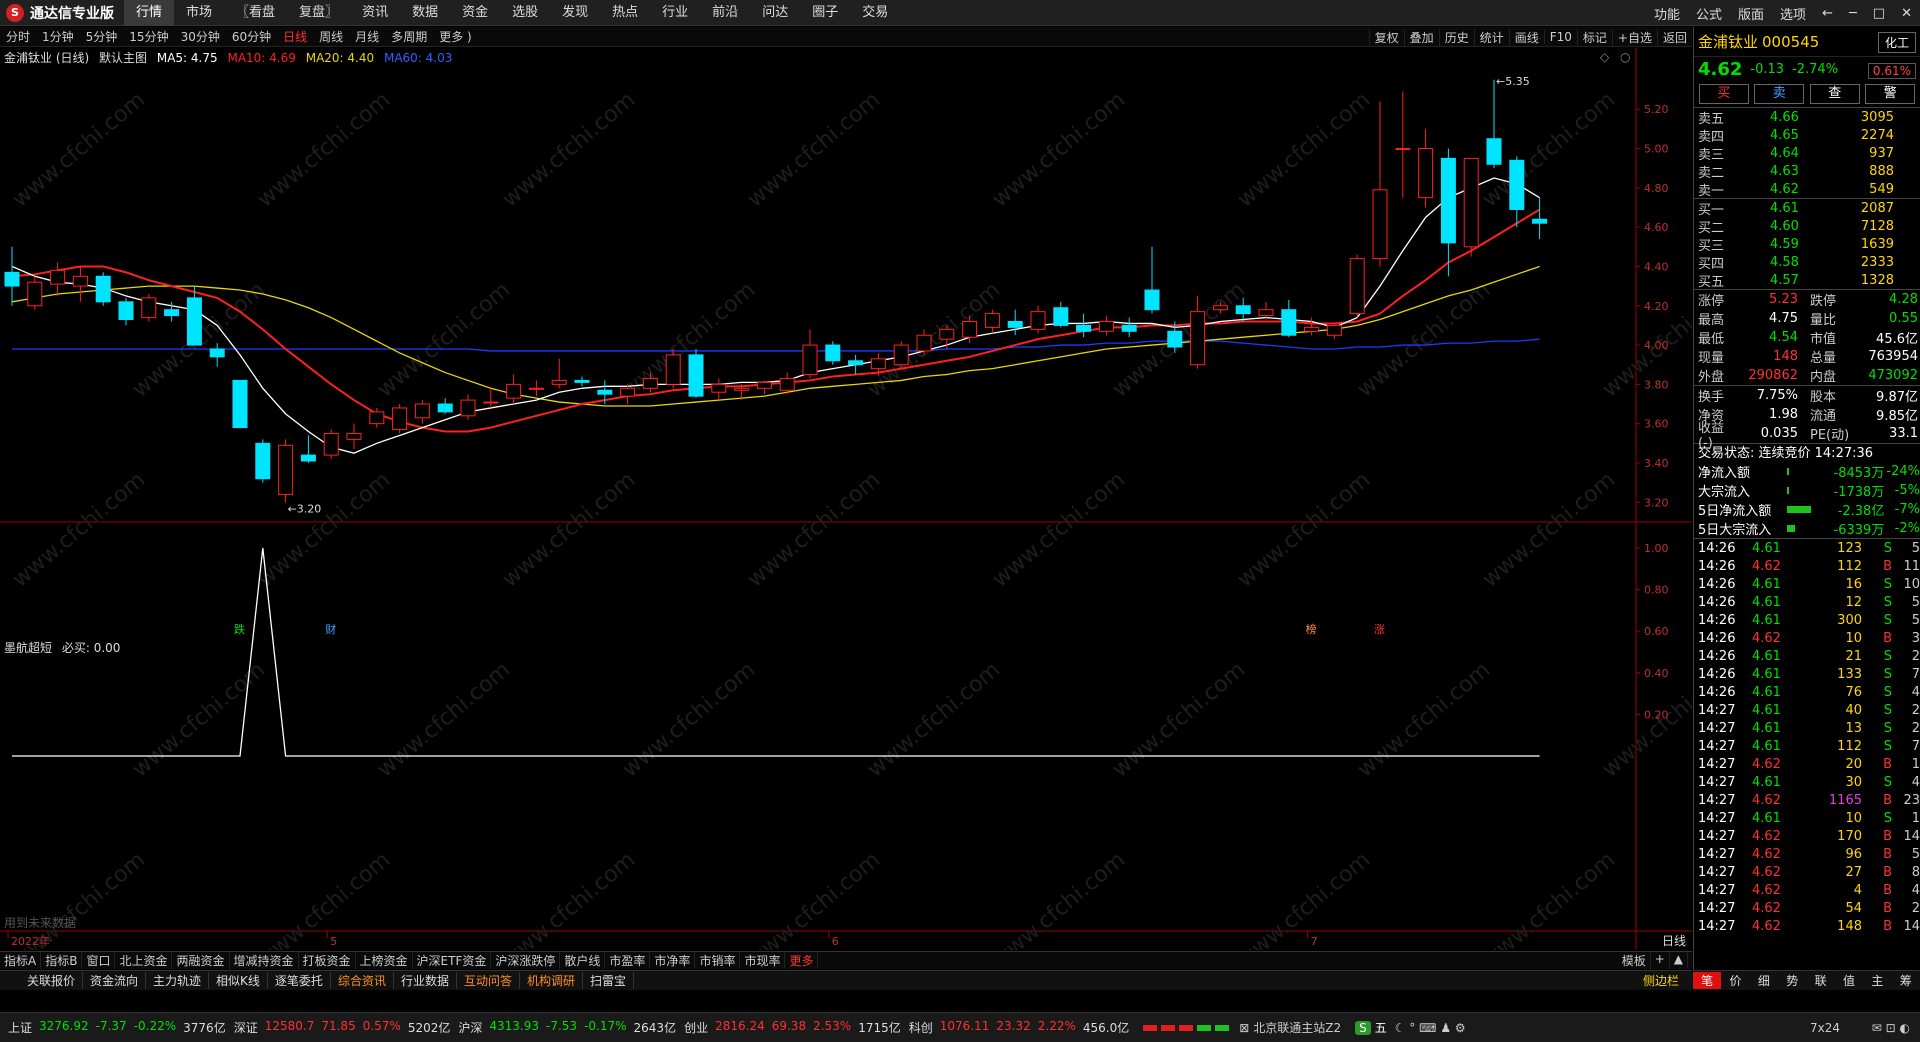  What do you see at coordinates (409, 36) in the screenshot?
I see `period-tab-9: 多周期` at bounding box center [409, 36].